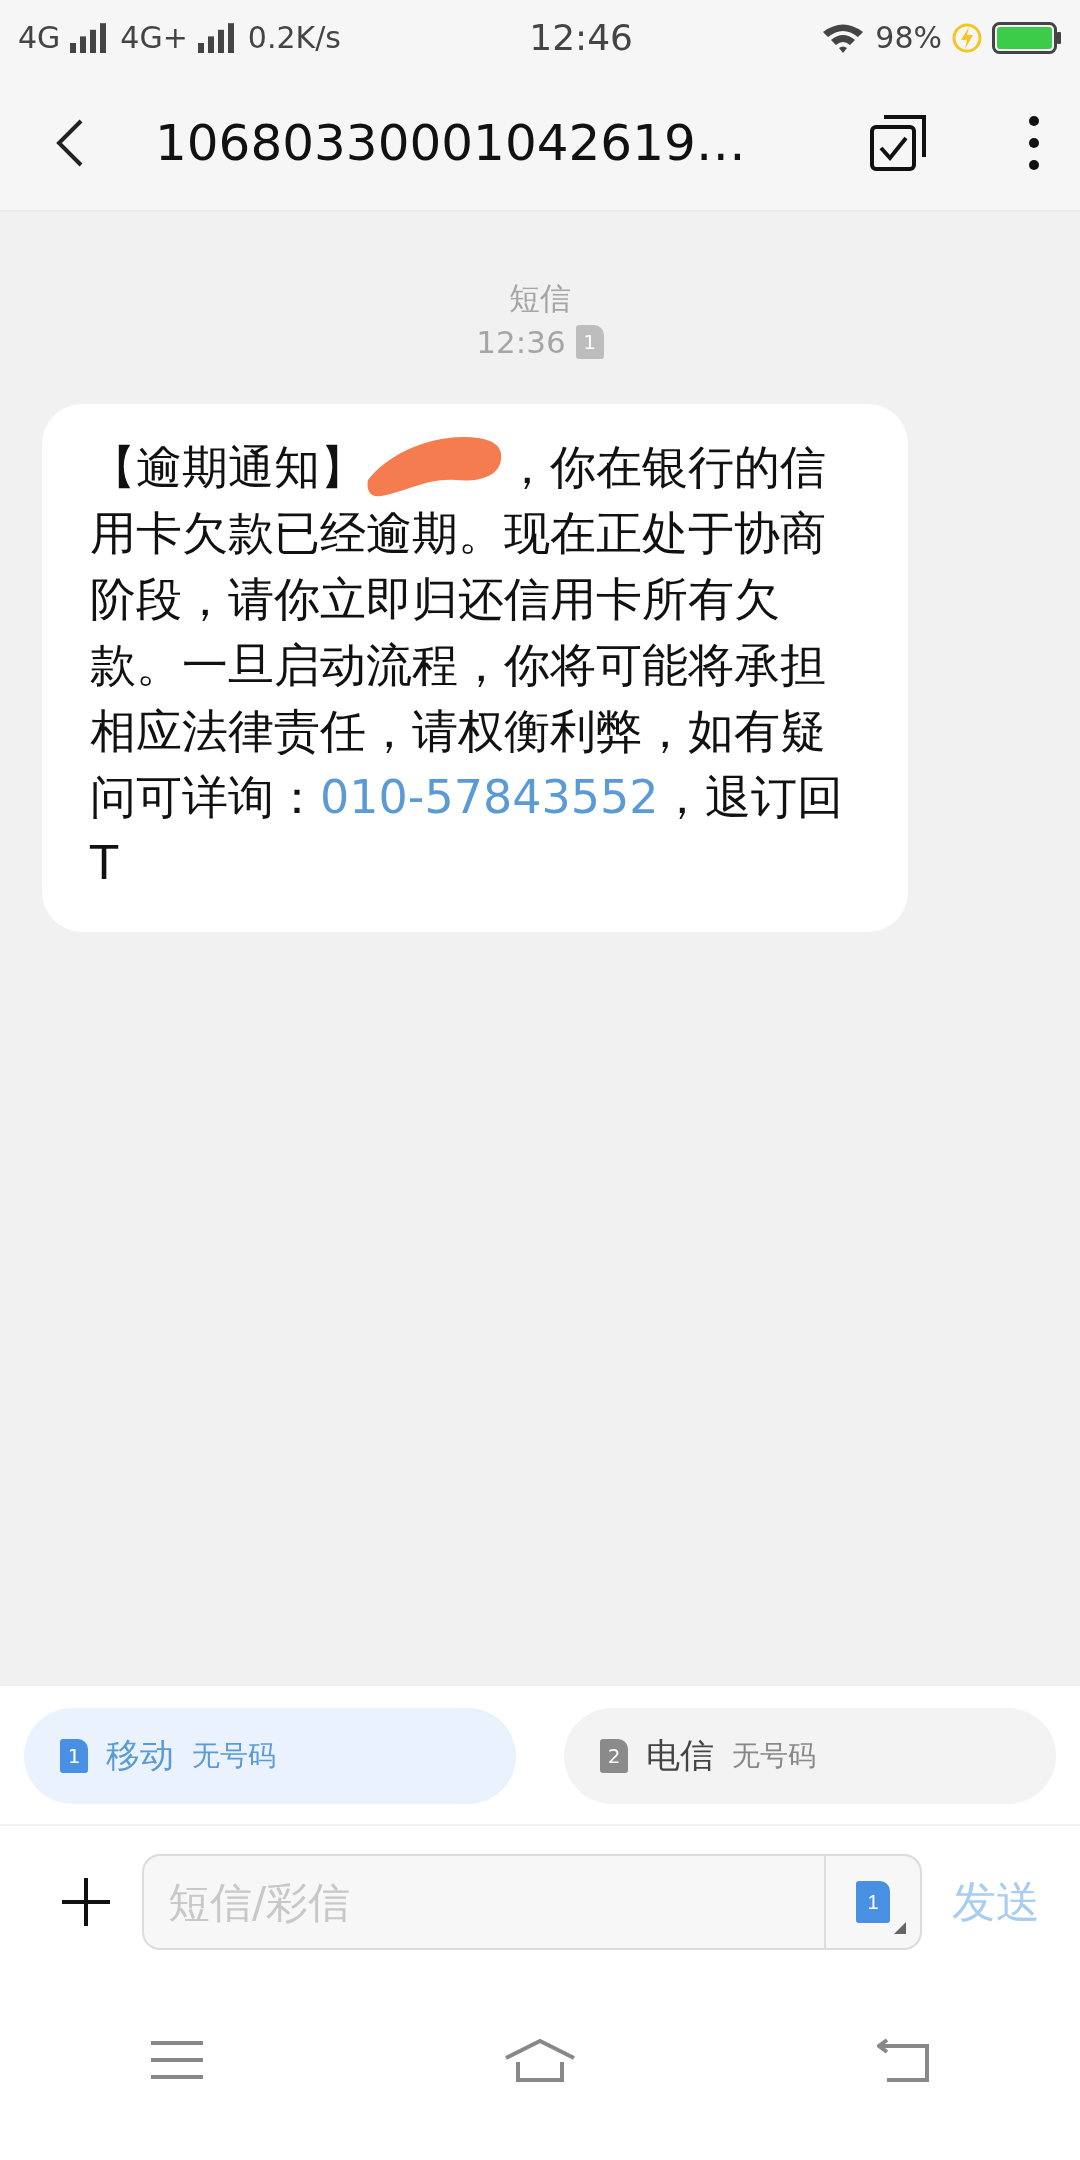 The image size is (1080, 2160). I want to click on back-button, so click(70, 142).